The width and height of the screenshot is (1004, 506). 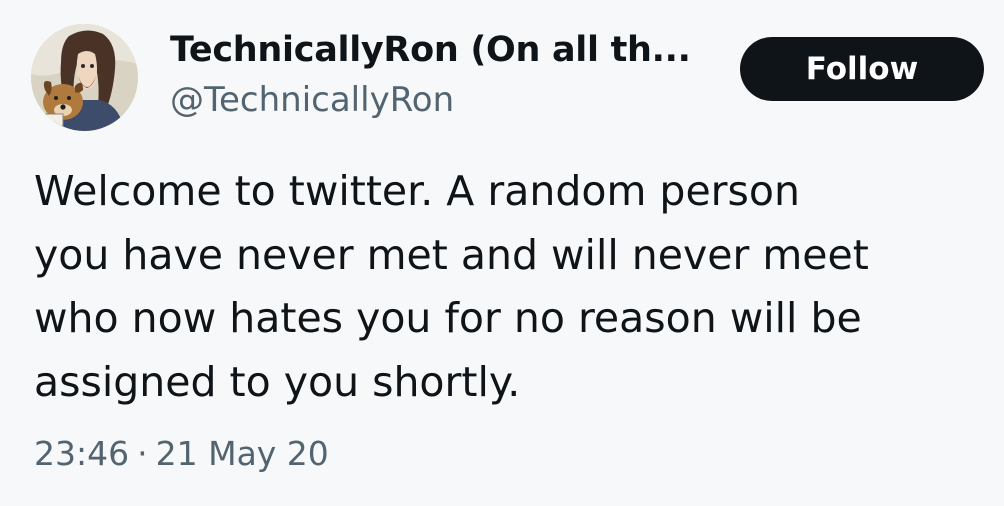 I want to click on avatar, so click(x=84, y=77).